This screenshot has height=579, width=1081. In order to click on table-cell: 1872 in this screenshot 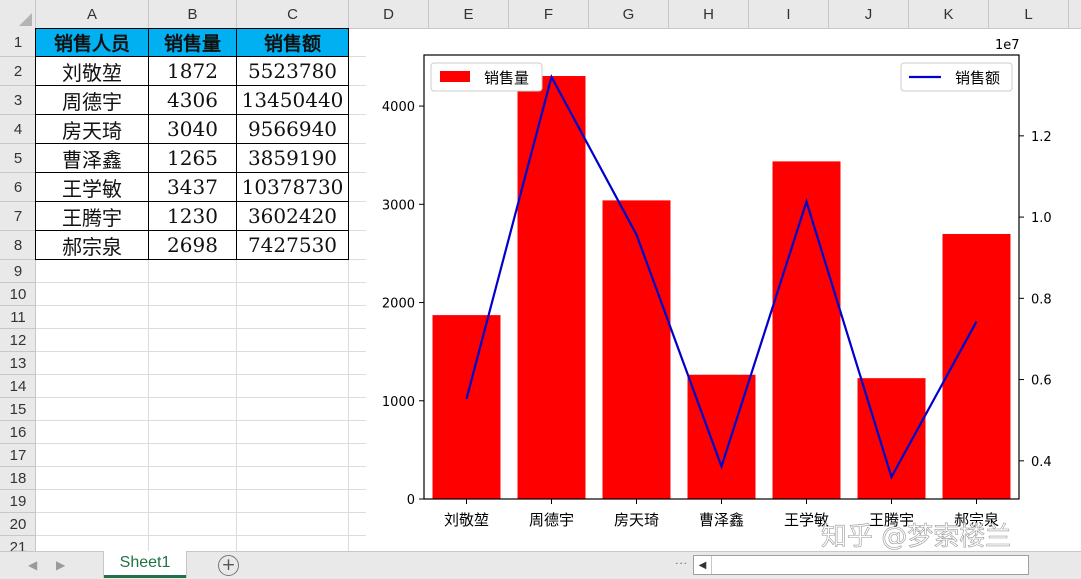, I will do `click(193, 71)`.